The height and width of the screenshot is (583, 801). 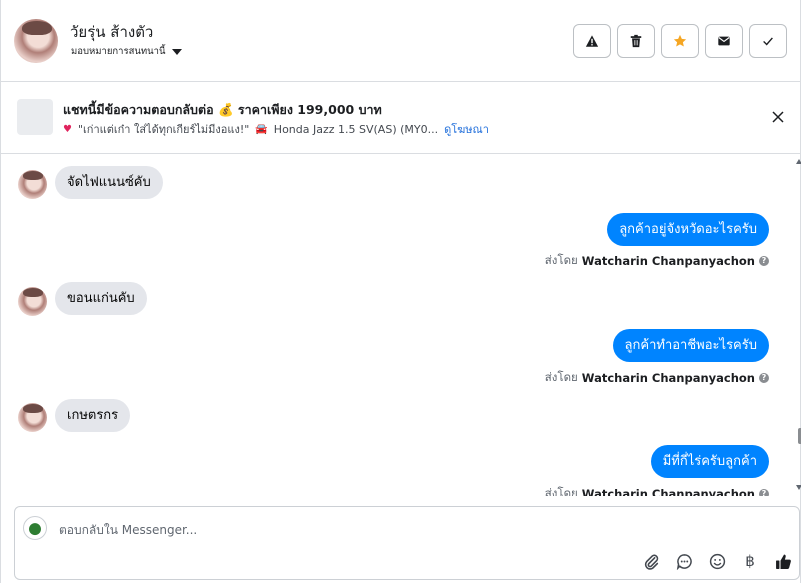 I want to click on page-logo-avatar, so click(x=35, y=528).